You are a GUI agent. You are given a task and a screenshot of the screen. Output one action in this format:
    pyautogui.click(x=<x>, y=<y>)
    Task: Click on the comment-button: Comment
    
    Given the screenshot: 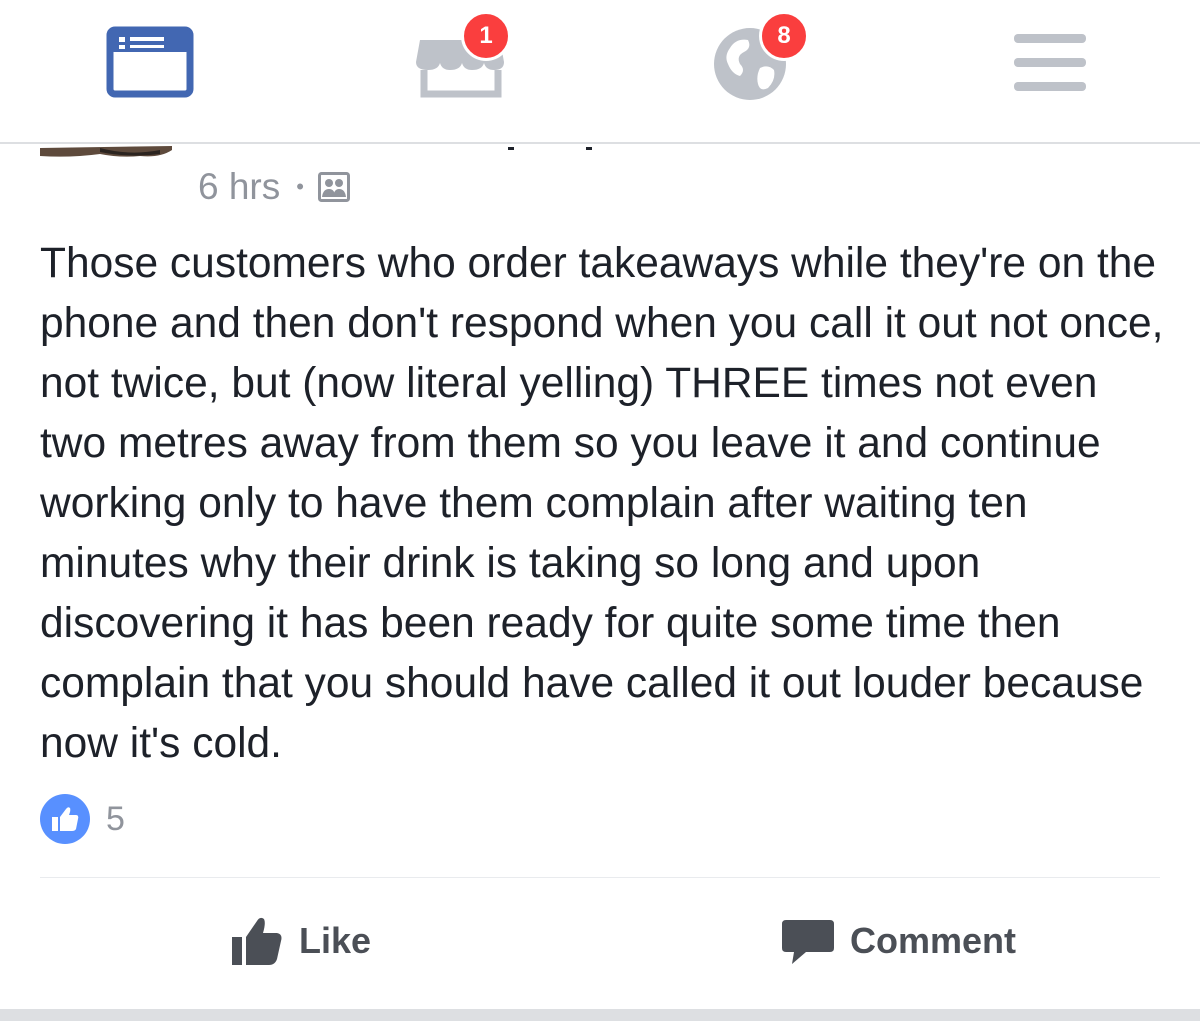 What is the action you would take?
    pyautogui.click(x=898, y=941)
    